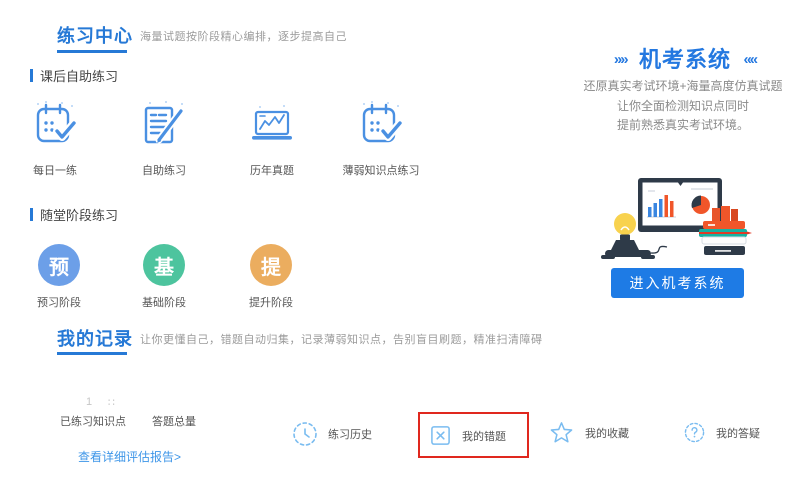  I want to click on stat-value-knowledge: 1, so click(89, 402).